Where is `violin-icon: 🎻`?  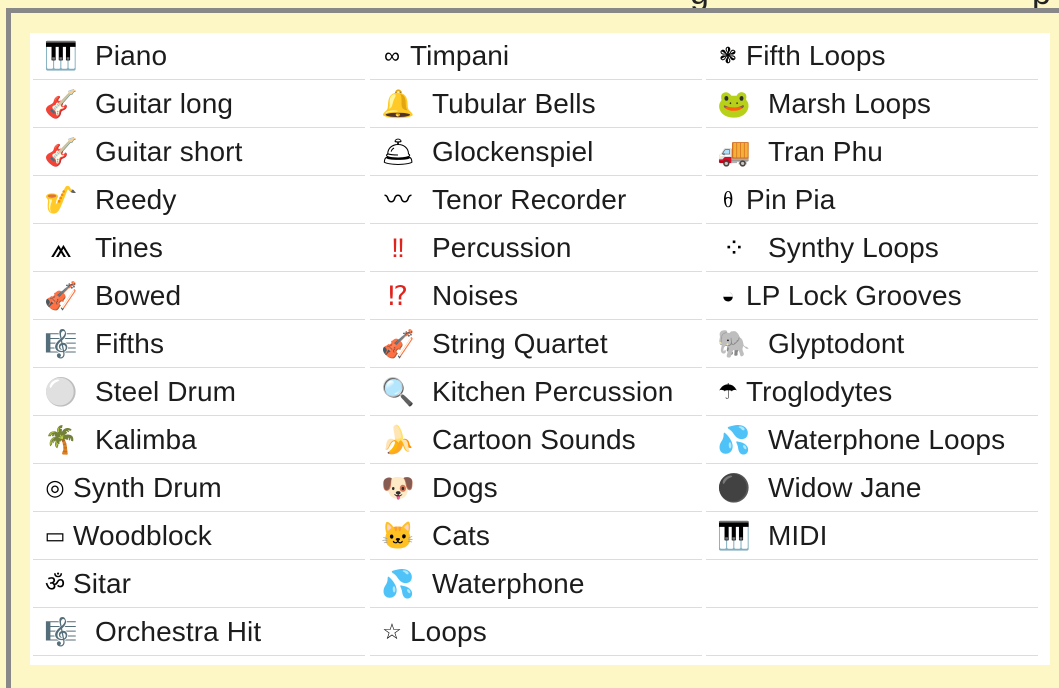
violin-icon: 🎻 is located at coordinates (398, 343).